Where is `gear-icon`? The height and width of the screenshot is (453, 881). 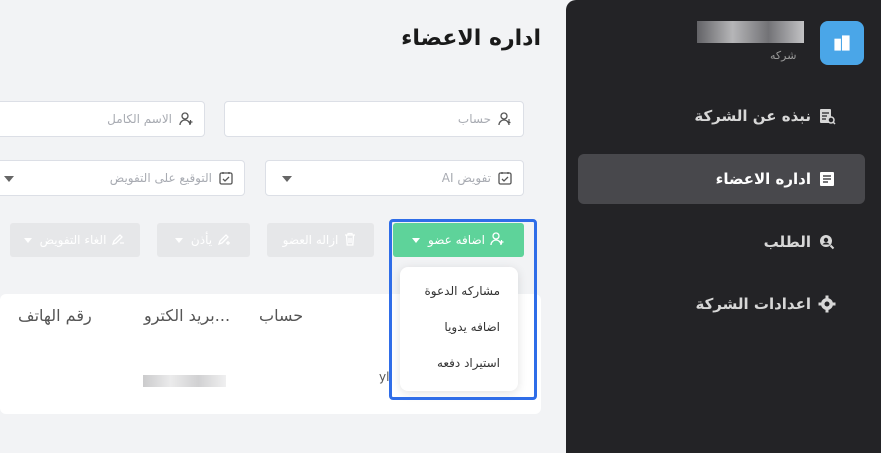
gear-icon is located at coordinates (827, 304).